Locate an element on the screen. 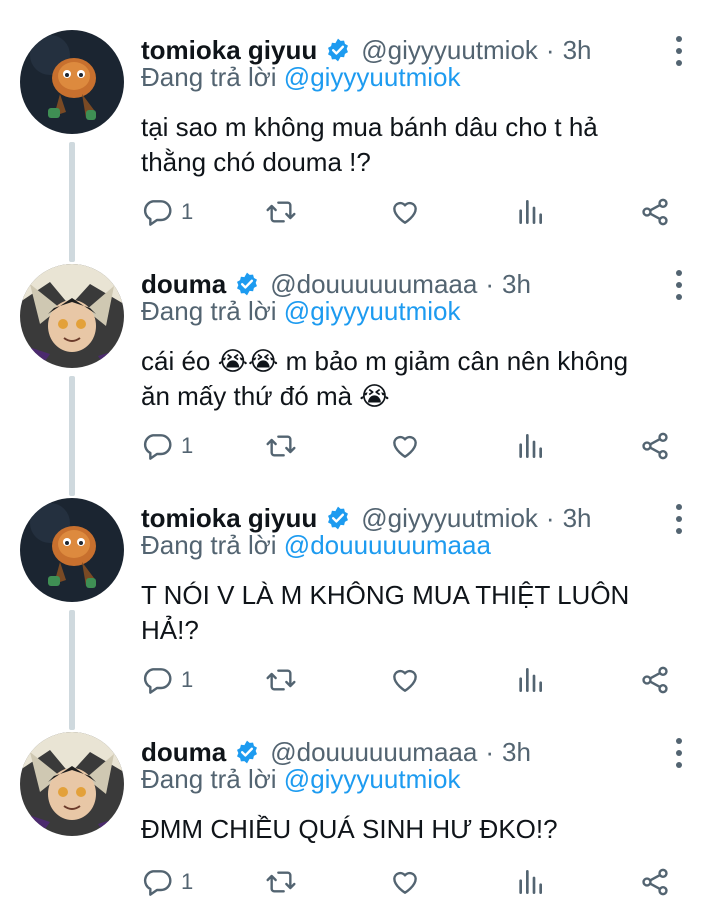  reply-mention: @douuuuuumaaa is located at coordinates (387, 545).